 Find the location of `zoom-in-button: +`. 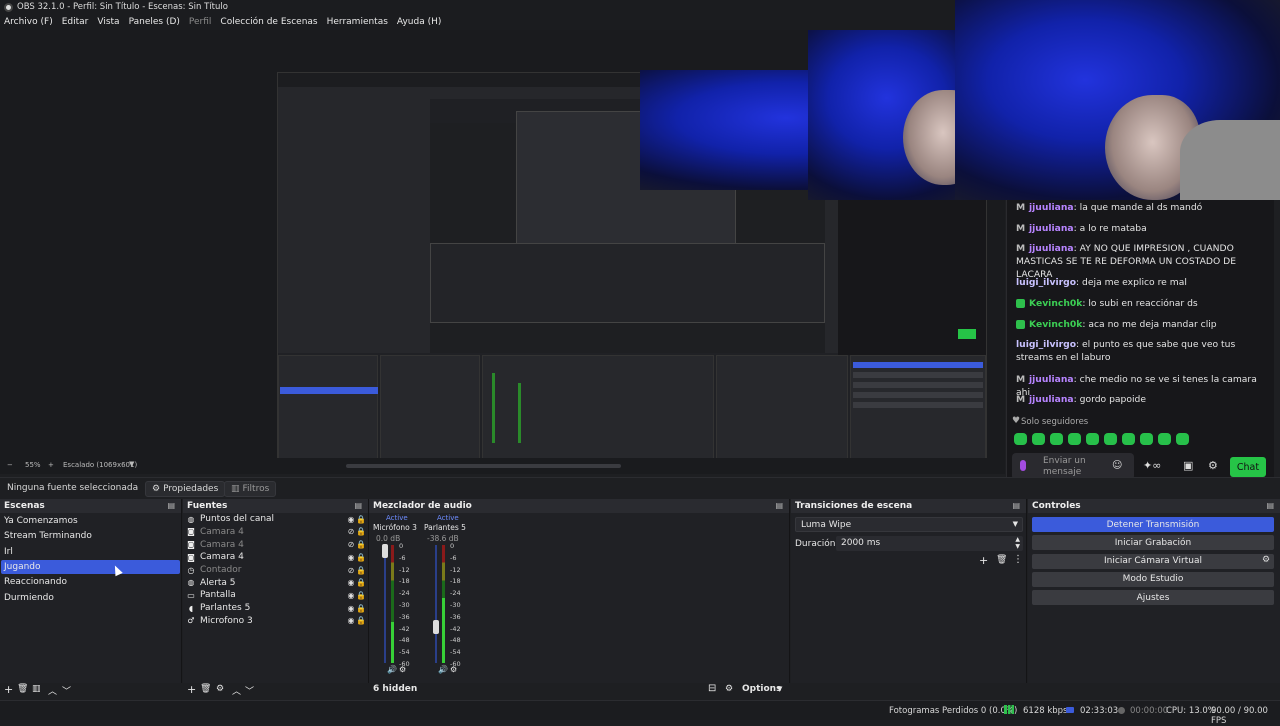

zoom-in-button: + is located at coordinates (51, 465).